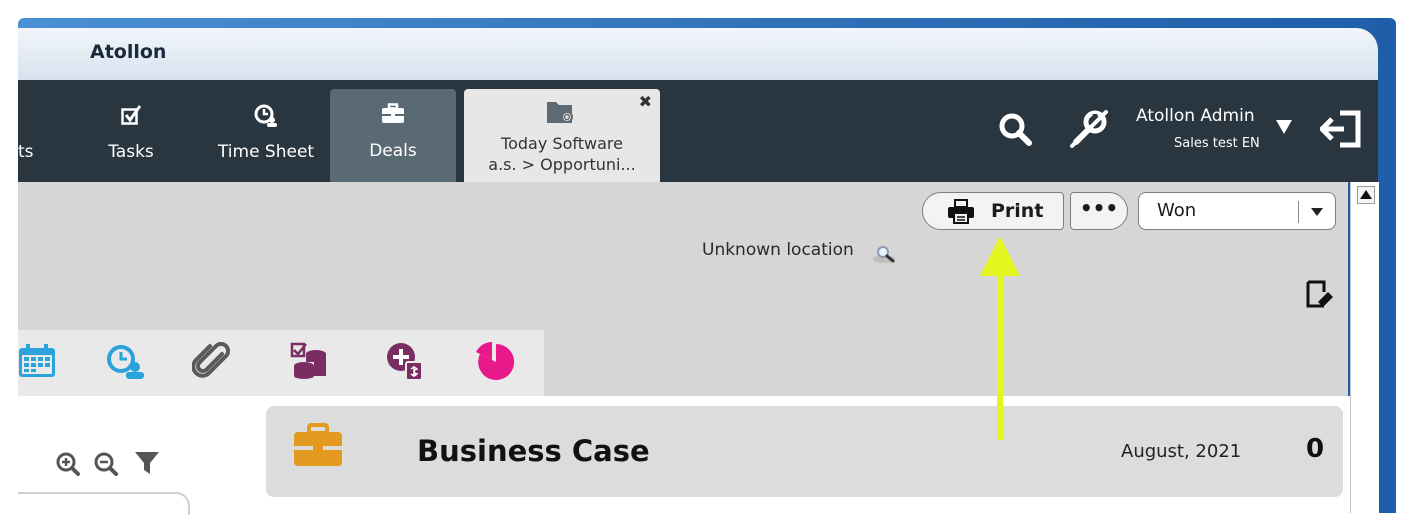 Image resolution: width=1411 pixels, height=515 pixels. What do you see at coordinates (533, 451) in the screenshot?
I see `case-title: Business Case` at bounding box center [533, 451].